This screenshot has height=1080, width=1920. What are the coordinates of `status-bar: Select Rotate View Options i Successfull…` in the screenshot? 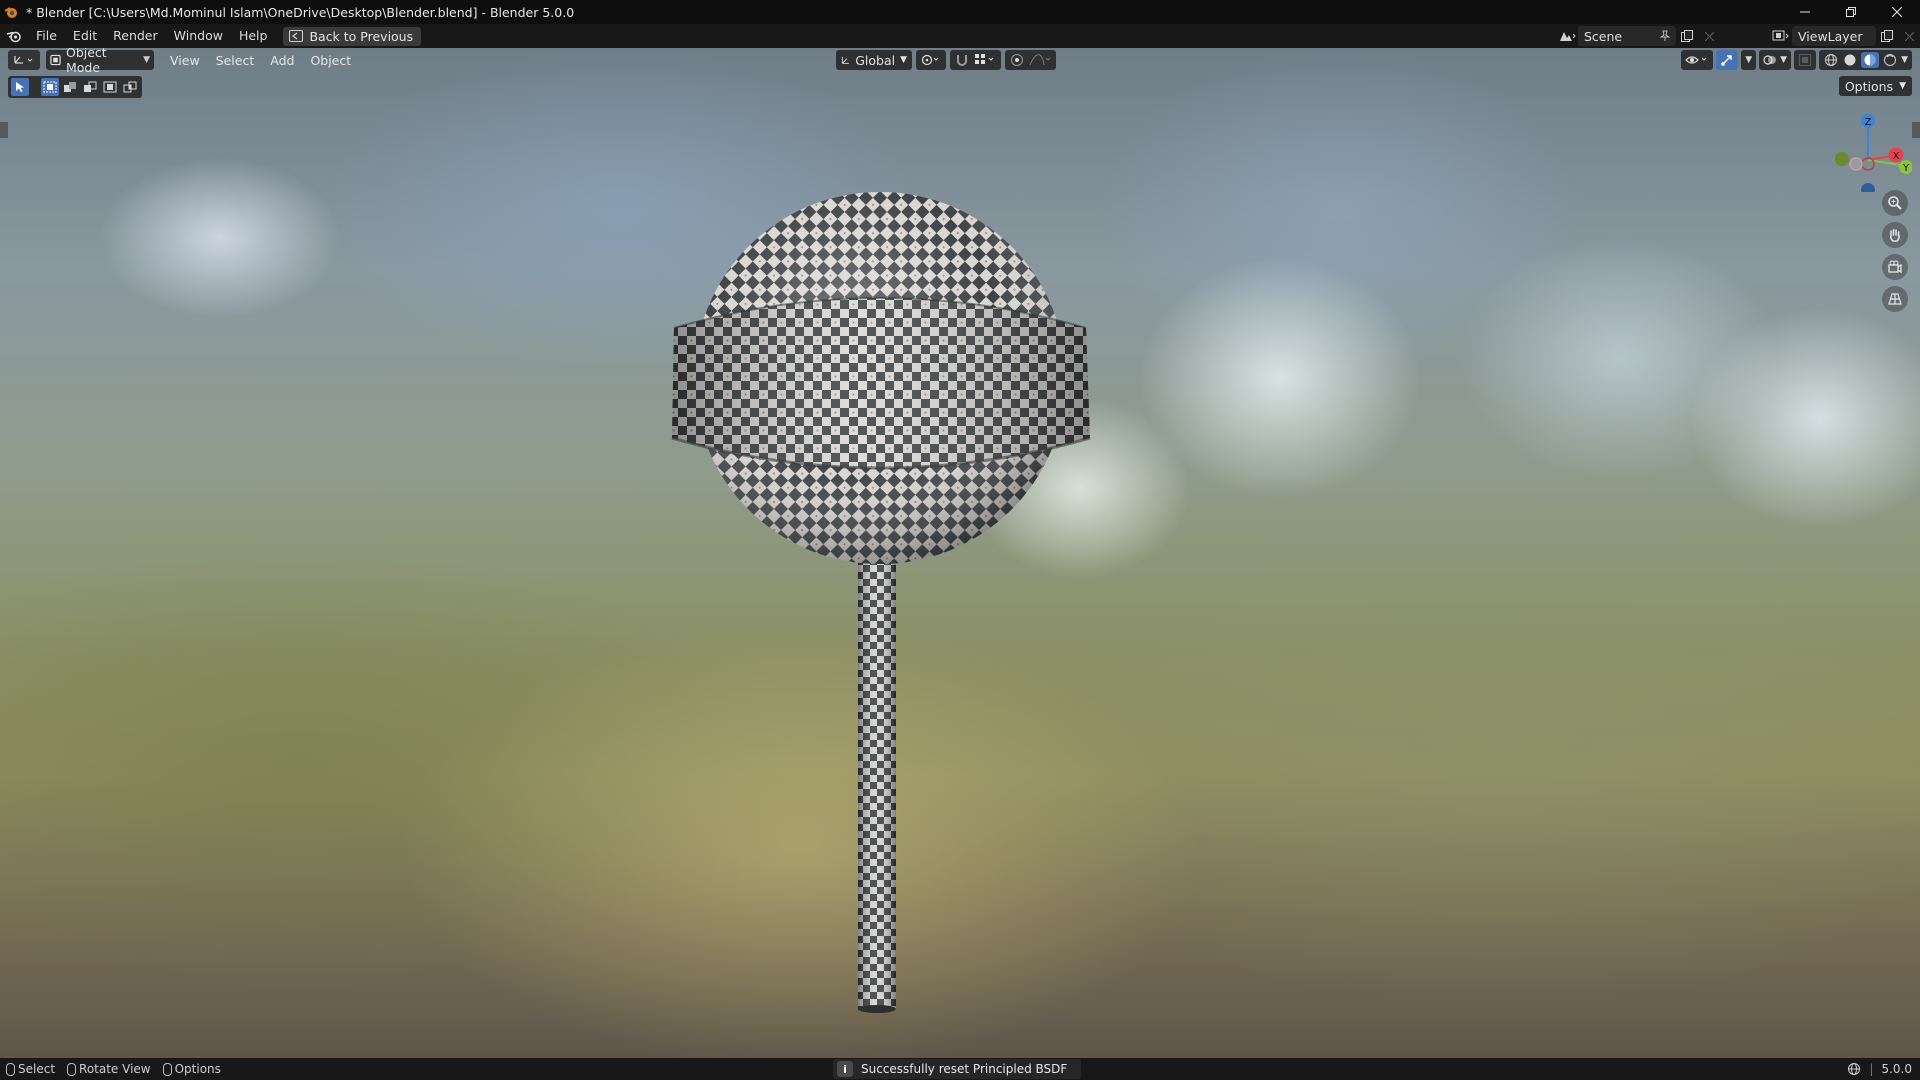 It's located at (960, 1069).